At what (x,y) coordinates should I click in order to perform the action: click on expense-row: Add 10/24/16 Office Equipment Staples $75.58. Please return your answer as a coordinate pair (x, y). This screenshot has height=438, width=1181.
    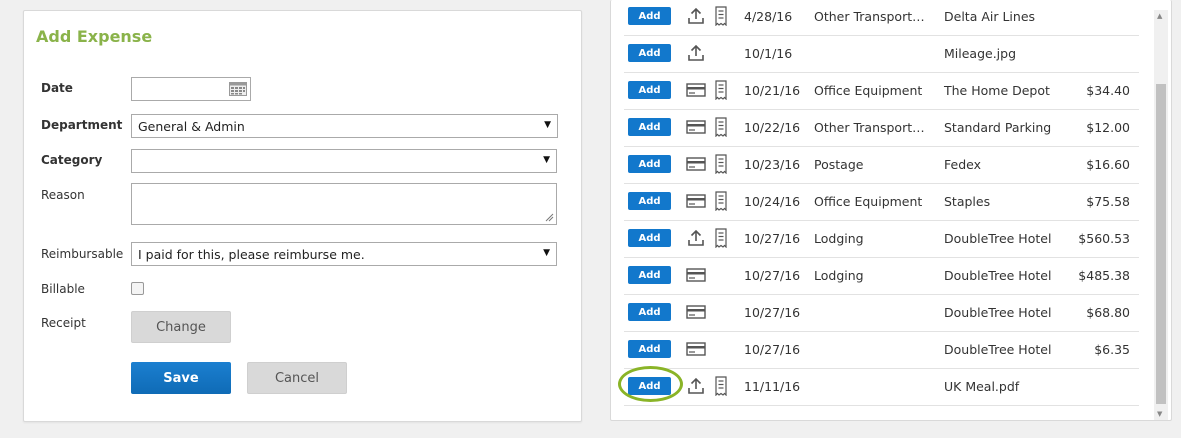
    Looking at the image, I should click on (881, 202).